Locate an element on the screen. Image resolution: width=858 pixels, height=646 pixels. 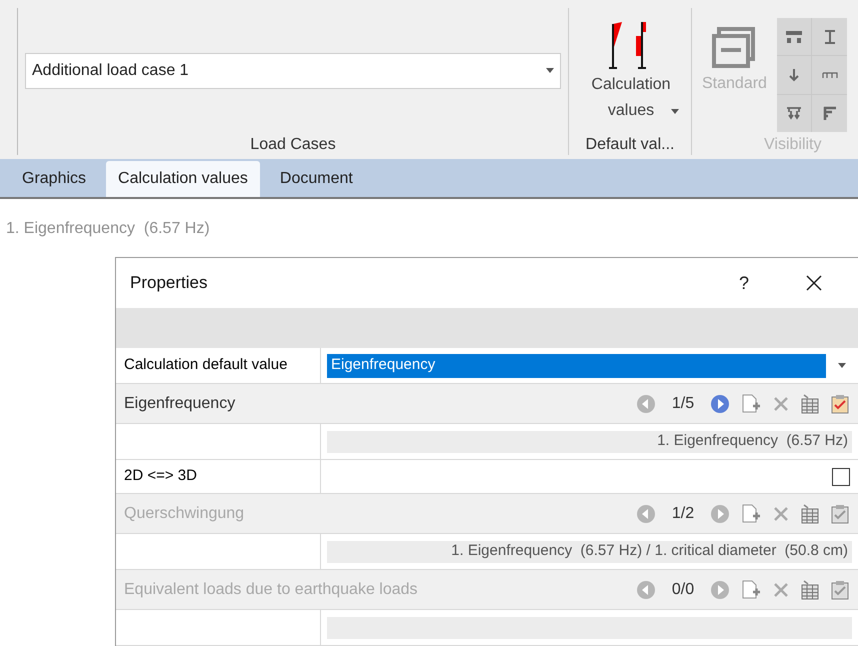
bars-icon is located at coordinates (830, 113).